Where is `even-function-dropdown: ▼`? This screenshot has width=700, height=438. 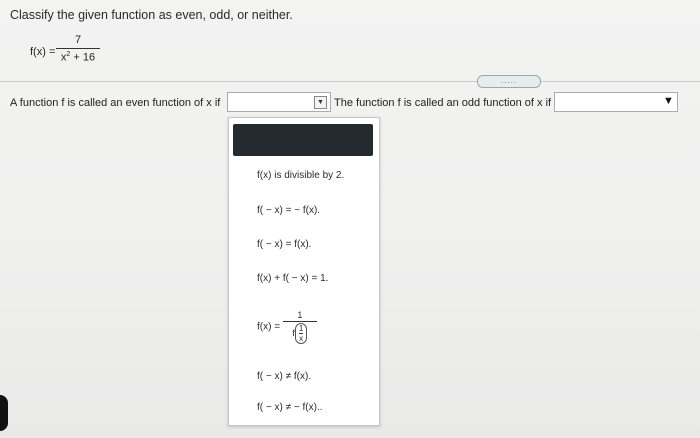 even-function-dropdown: ▼ is located at coordinates (279, 102).